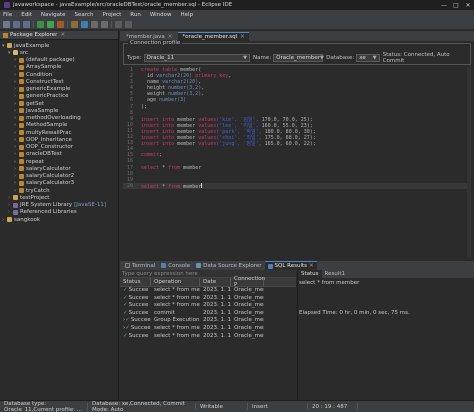  I want to click on tree-item: › ArraySample, so click(59, 67).